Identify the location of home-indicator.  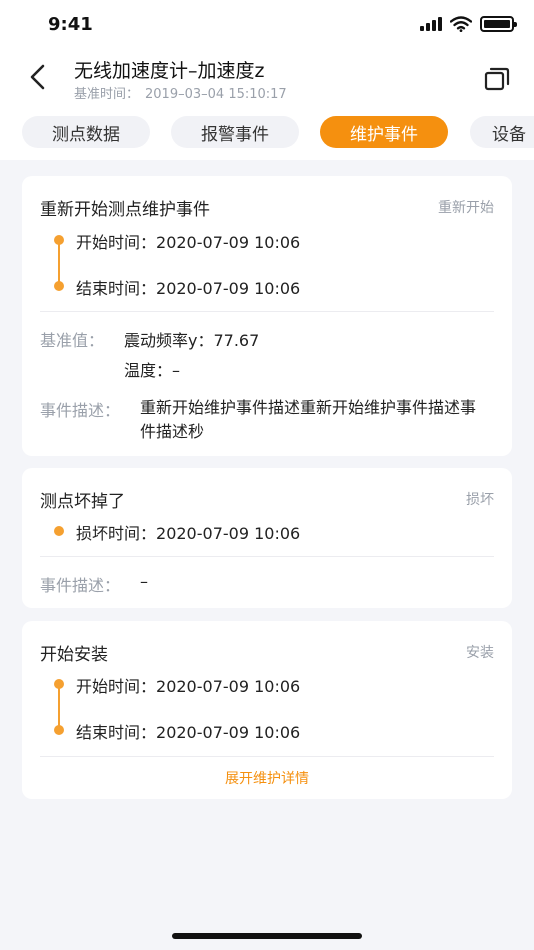
(267, 936).